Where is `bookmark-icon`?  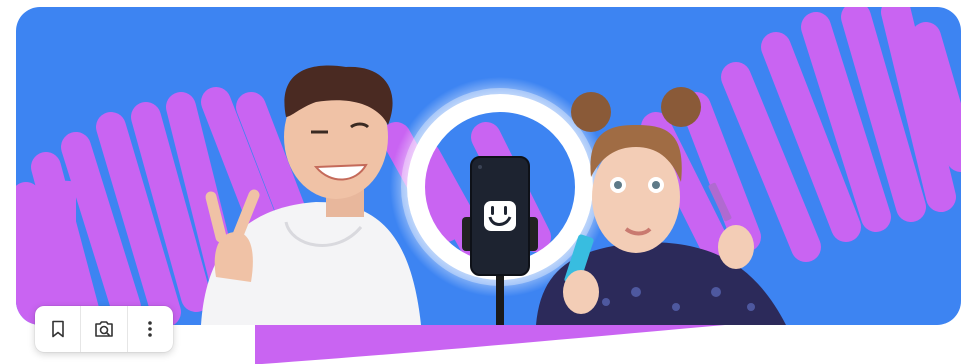
bookmark-icon is located at coordinates (57, 329).